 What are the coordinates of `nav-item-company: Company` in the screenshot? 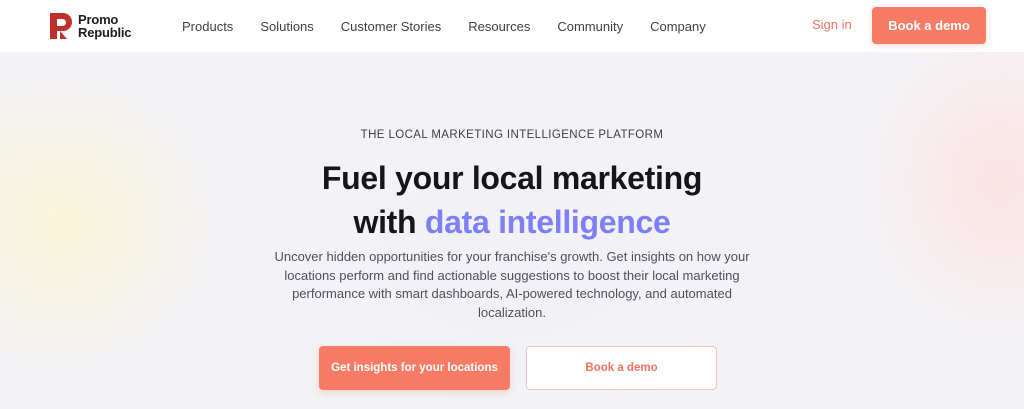 It's located at (678, 26).